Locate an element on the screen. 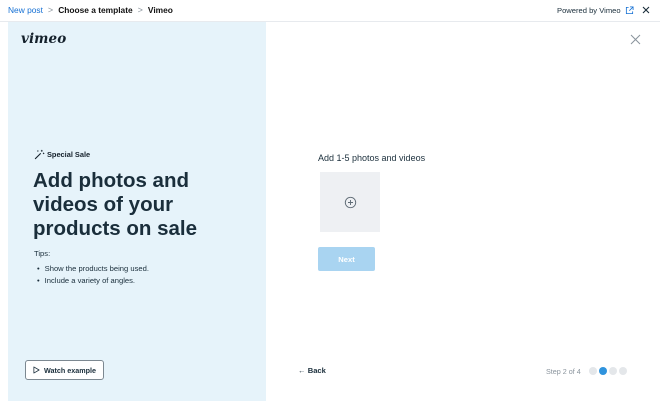 The width and height of the screenshot is (660, 409). step-indicator-text: Step 2 of 4 is located at coordinates (563, 371).